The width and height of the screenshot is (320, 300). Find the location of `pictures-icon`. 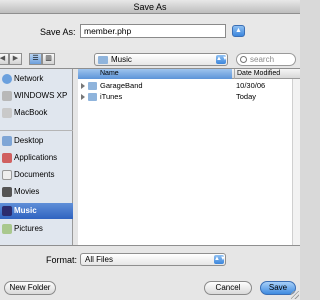

pictures-icon is located at coordinates (7, 229).